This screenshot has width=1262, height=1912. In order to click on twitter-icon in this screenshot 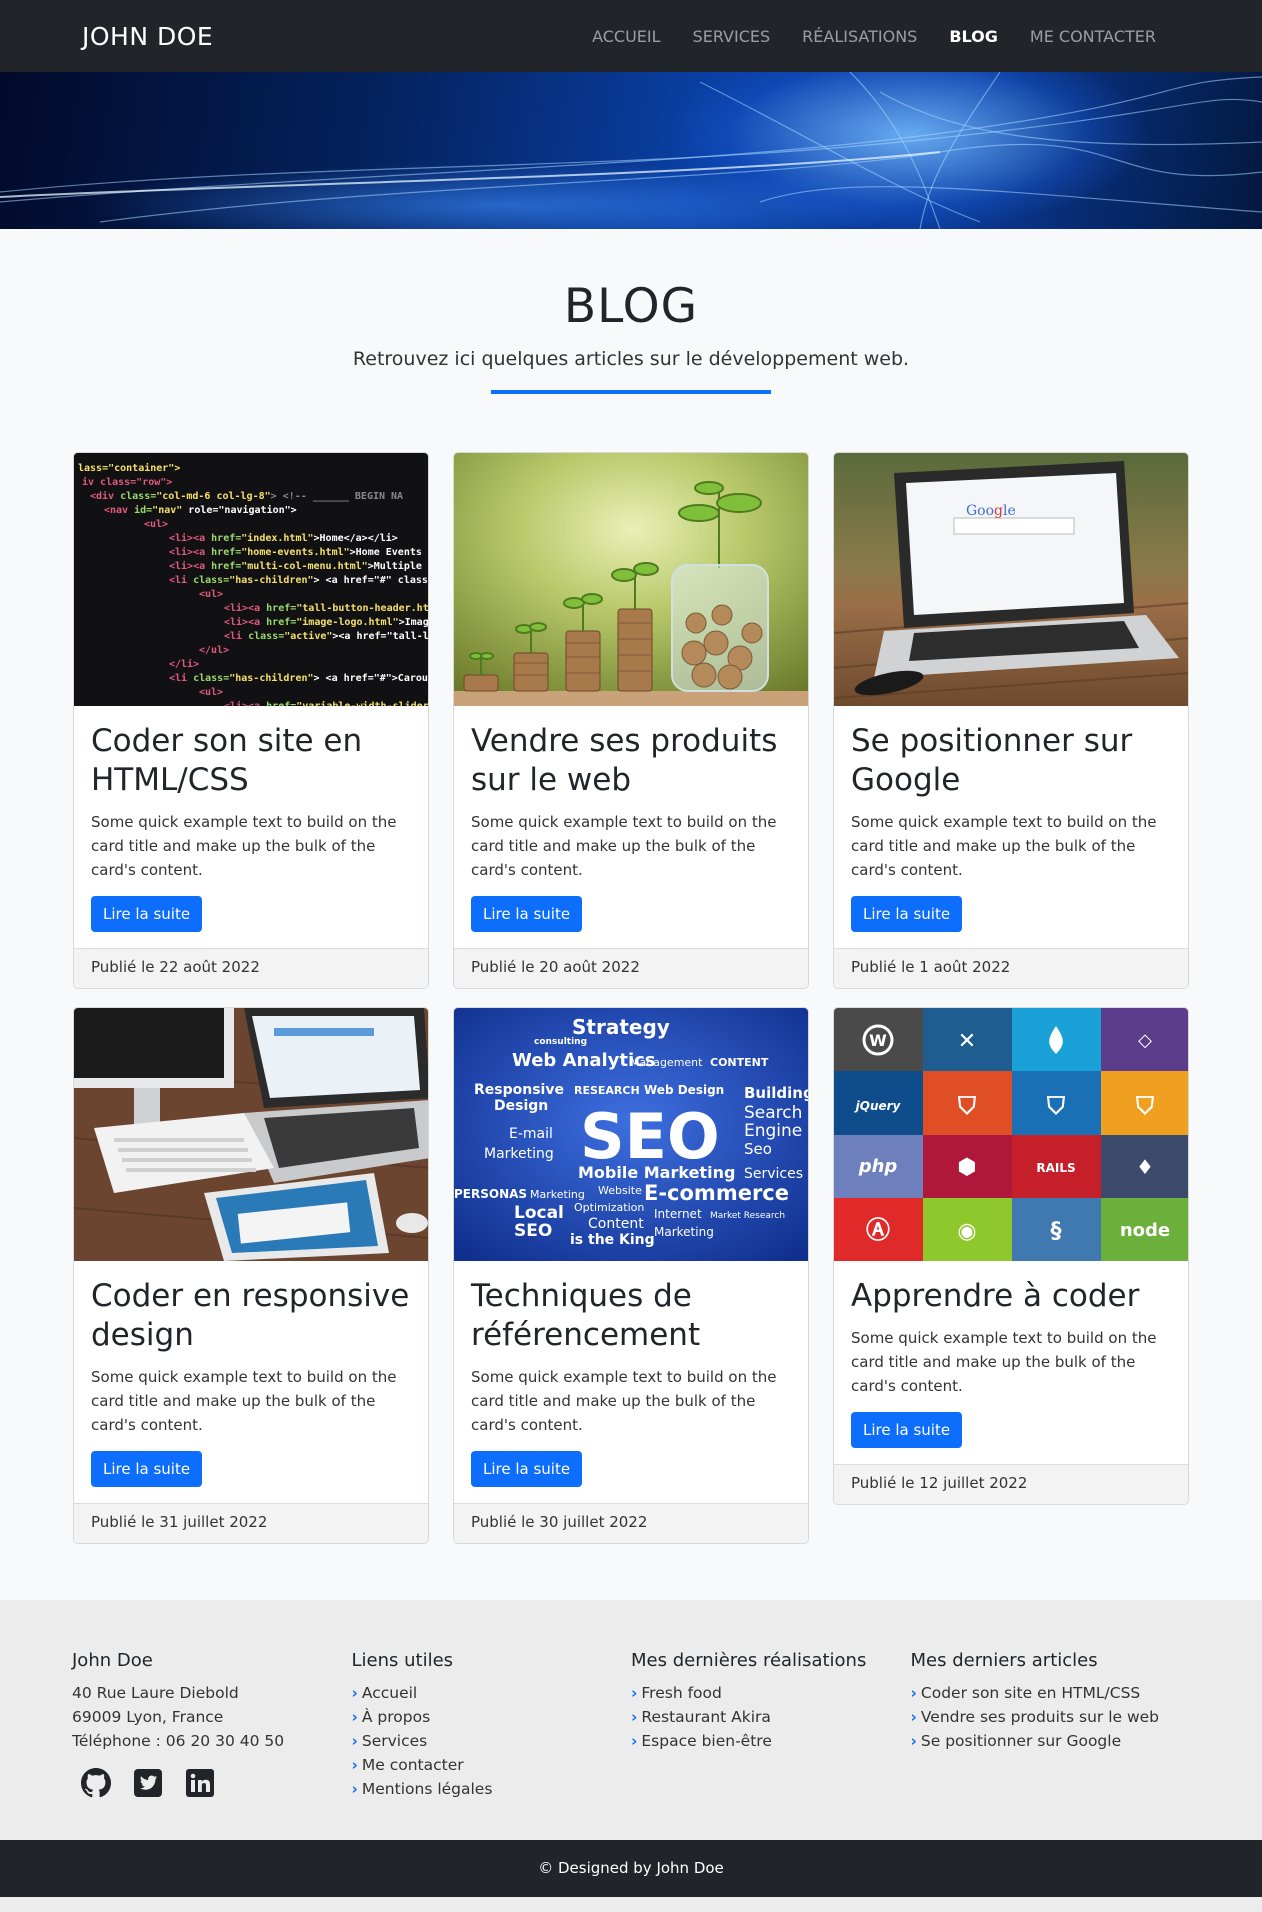, I will do `click(148, 1783)`.